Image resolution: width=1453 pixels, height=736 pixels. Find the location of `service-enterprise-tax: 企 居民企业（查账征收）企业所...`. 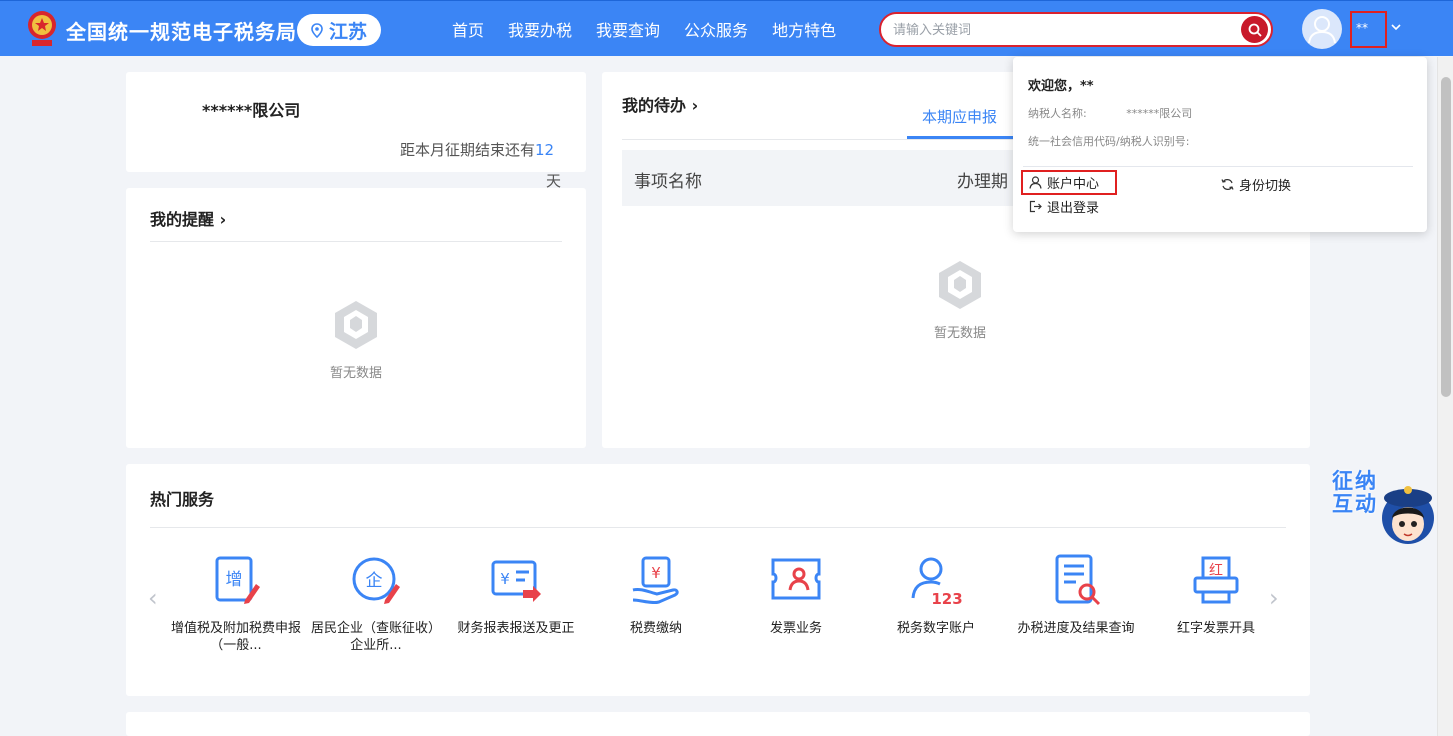

service-enterprise-tax: 企 居民企业（查账征收）企业所... is located at coordinates (376, 604).